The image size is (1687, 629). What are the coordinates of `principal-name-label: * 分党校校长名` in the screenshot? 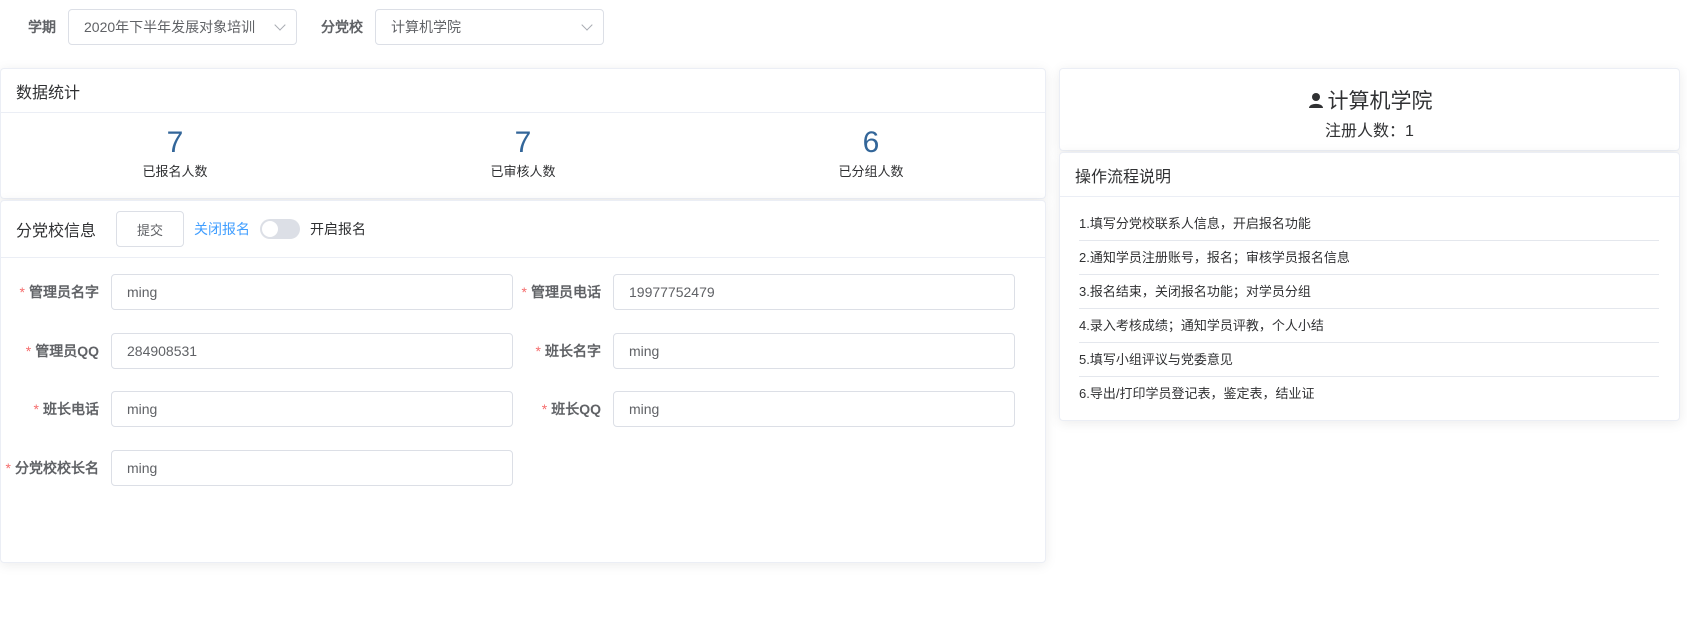 It's located at (56, 468).